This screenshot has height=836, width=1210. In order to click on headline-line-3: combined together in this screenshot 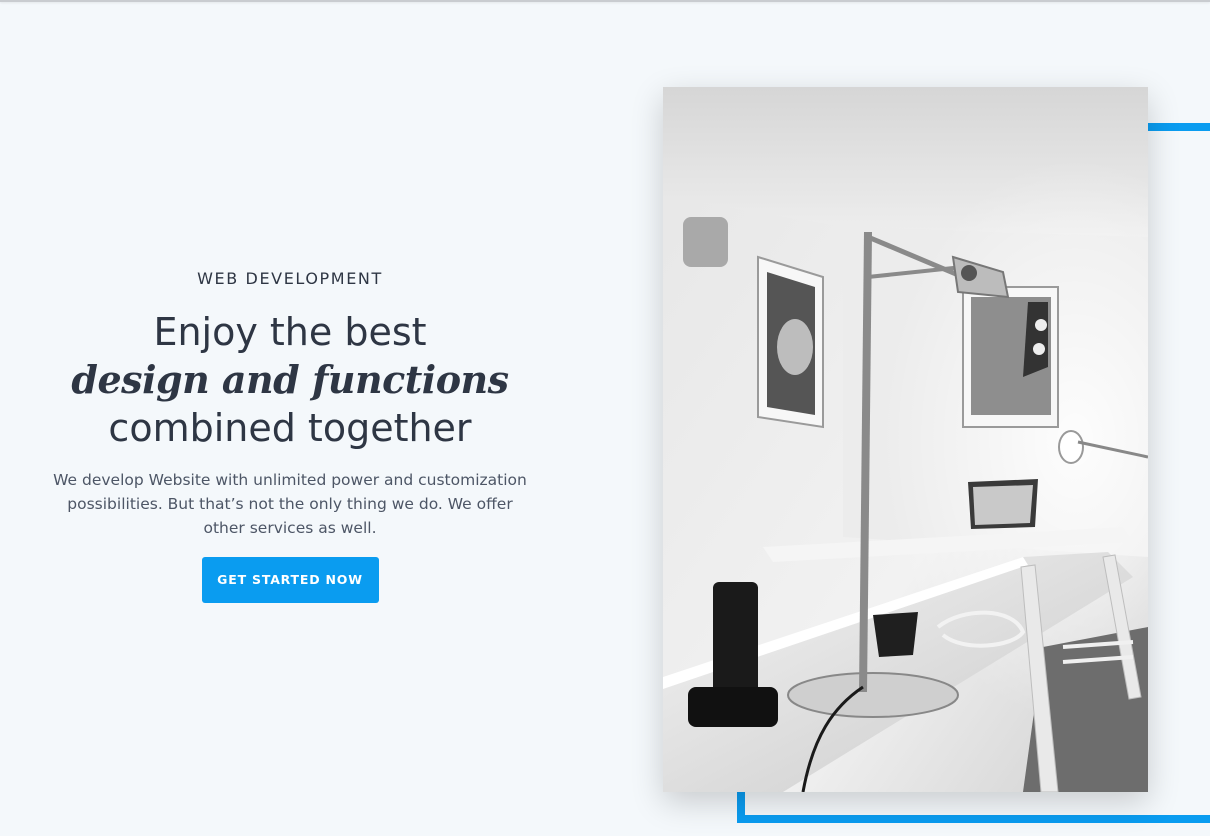, I will do `click(290, 428)`.